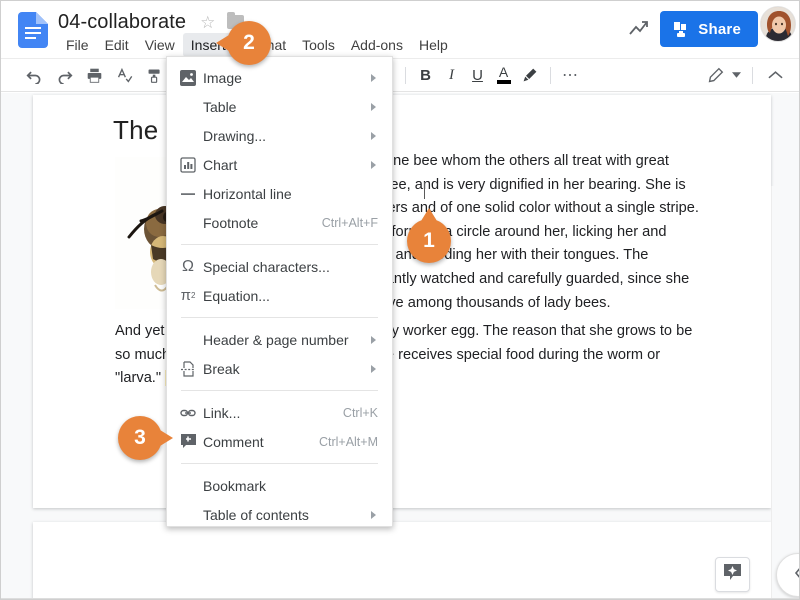 The width and height of the screenshot is (800, 600). Describe the element at coordinates (220, 106) in the screenshot. I see `menu-item-label: Table` at that location.